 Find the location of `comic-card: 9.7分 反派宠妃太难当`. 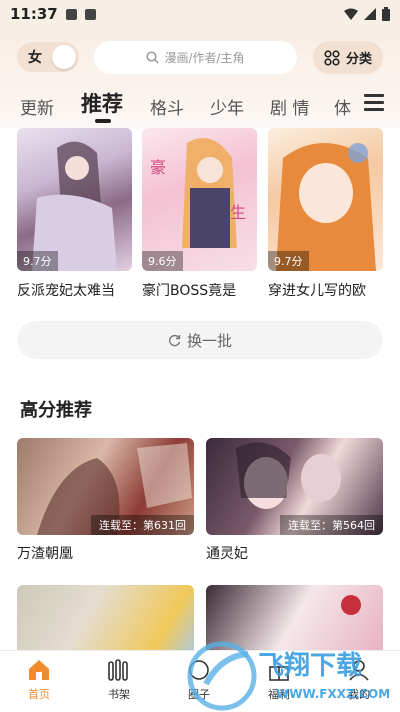

comic-card: 9.7分 反派宠妃太难当 is located at coordinates (74, 214).